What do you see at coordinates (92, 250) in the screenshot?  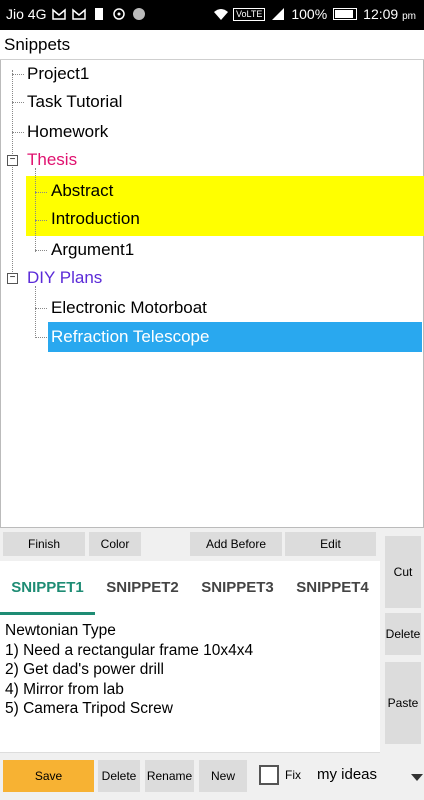 I see `tree-item-argument1: Argument1` at bounding box center [92, 250].